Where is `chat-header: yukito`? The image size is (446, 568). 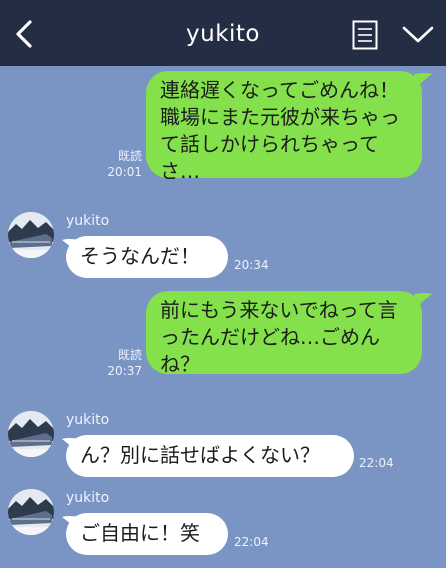
chat-header: yukito is located at coordinates (223, 33).